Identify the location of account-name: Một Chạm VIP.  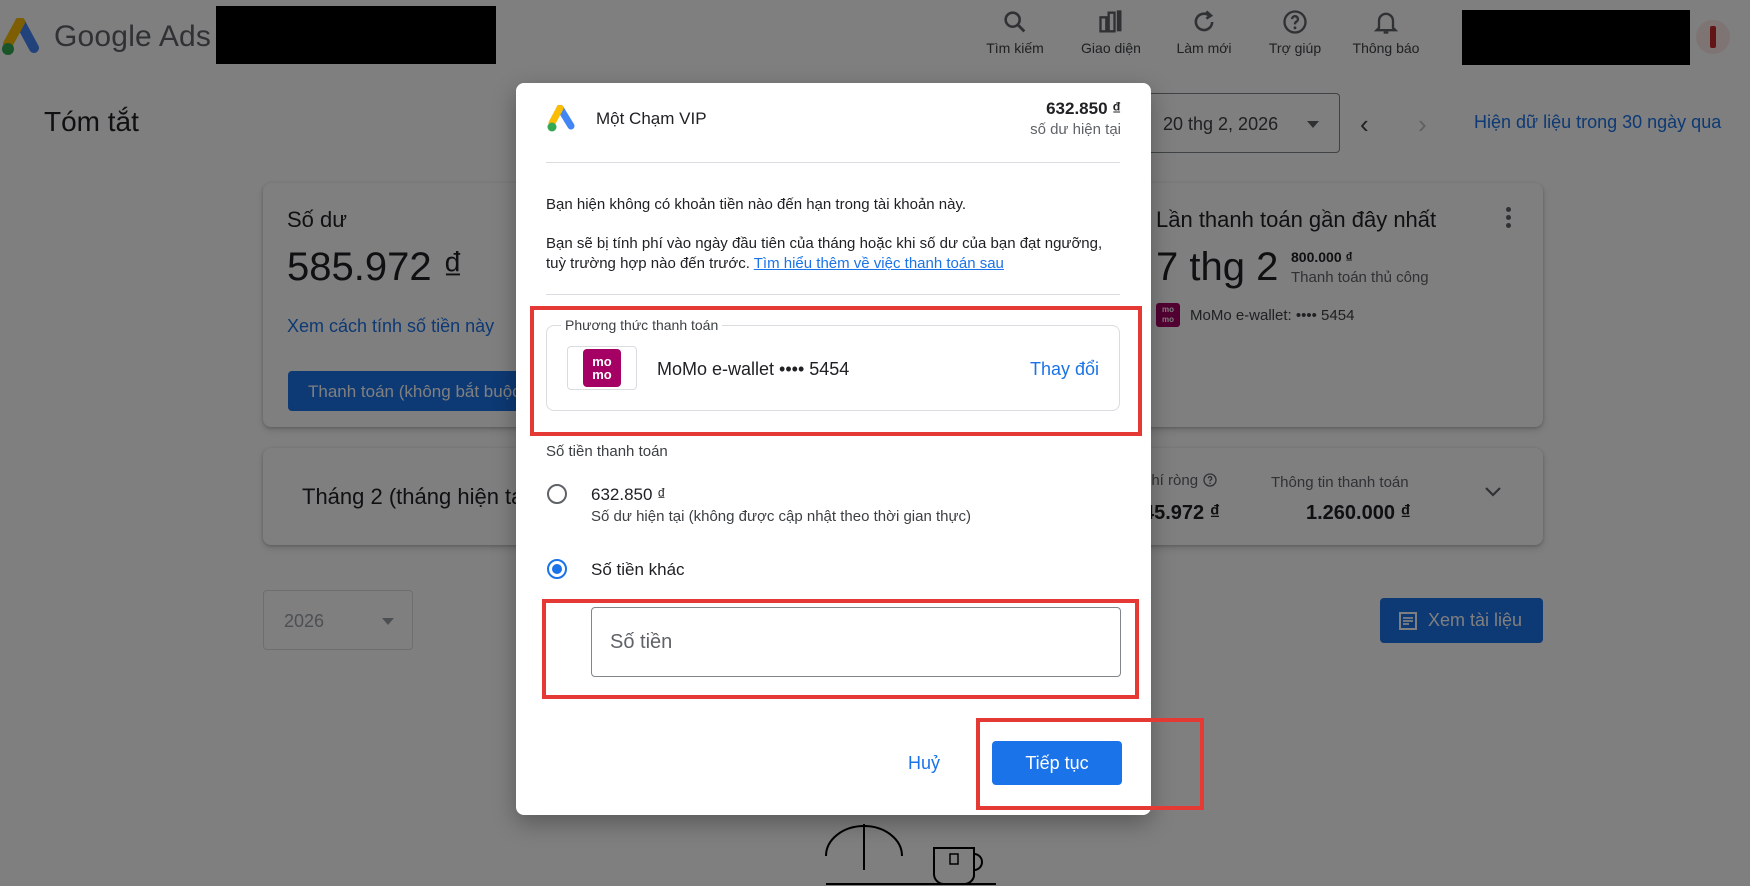
(651, 118).